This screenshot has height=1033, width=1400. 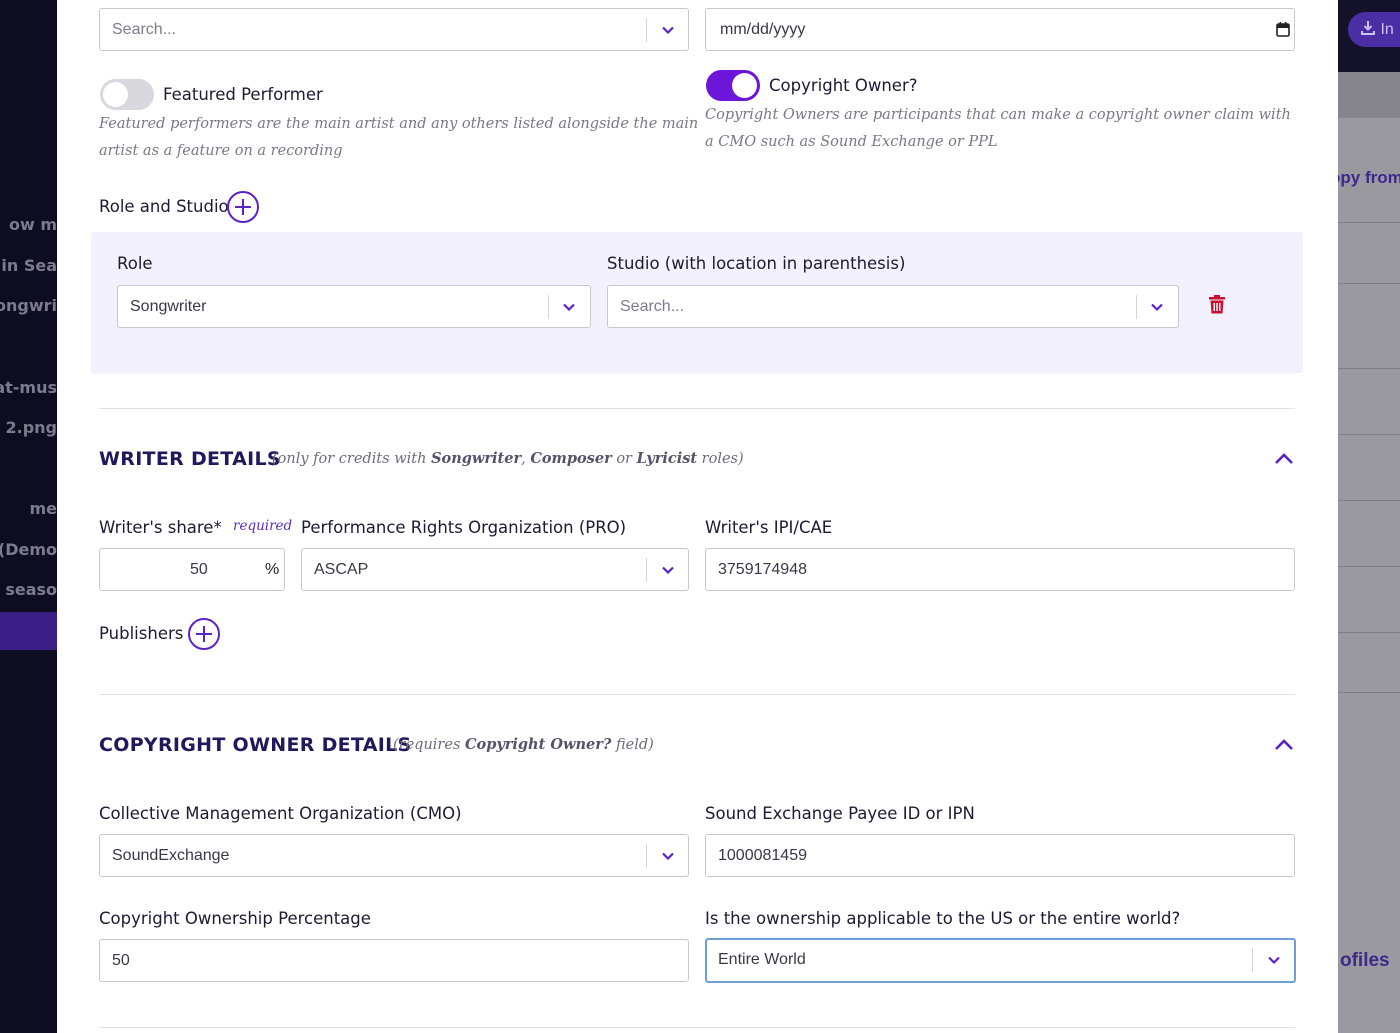 What do you see at coordinates (769, 527) in the screenshot?
I see `ipi-label: Writer's IPI/CAE` at bounding box center [769, 527].